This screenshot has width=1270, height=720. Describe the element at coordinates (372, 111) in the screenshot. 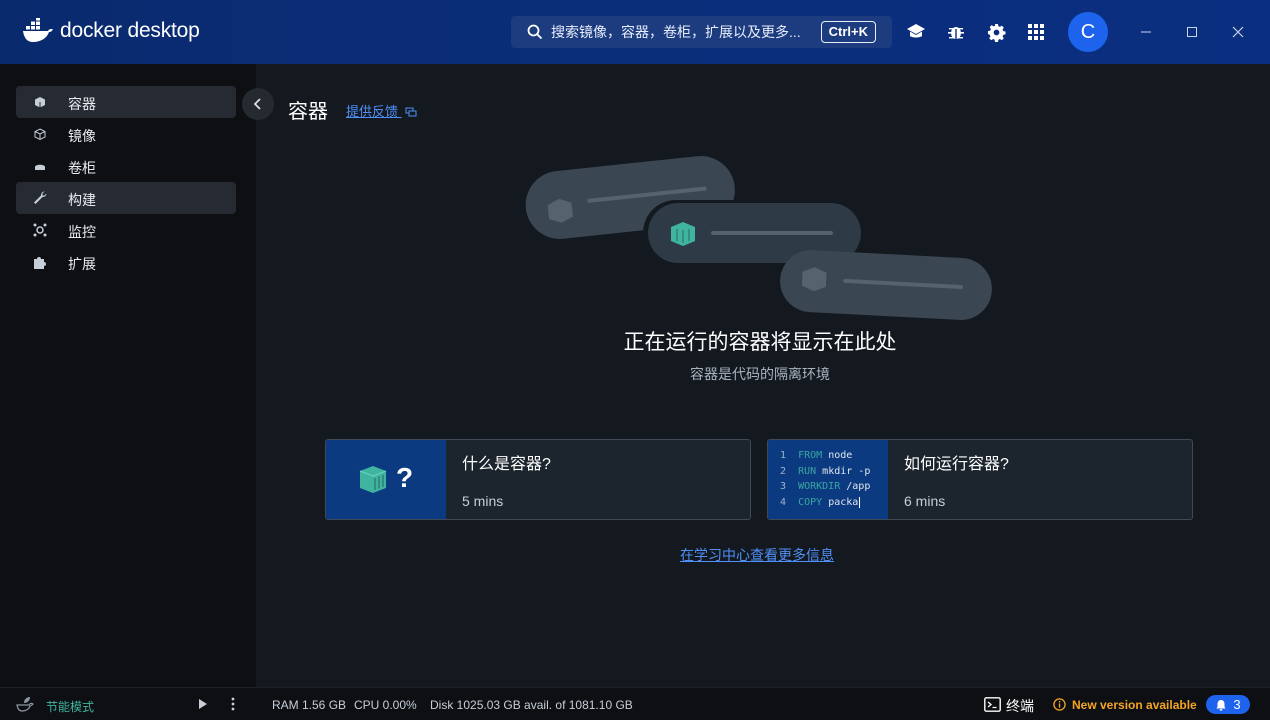

I see `feedback-label: 提供反馈` at that location.